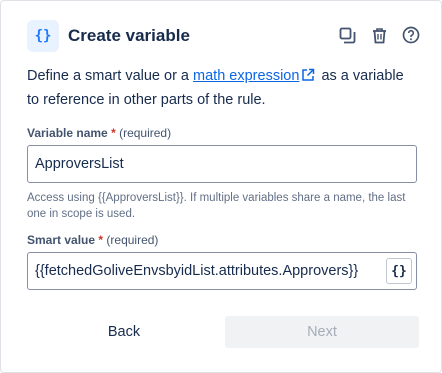 The height and width of the screenshot is (373, 442). I want to click on panel-header: {} Create variable, so click(224, 36).